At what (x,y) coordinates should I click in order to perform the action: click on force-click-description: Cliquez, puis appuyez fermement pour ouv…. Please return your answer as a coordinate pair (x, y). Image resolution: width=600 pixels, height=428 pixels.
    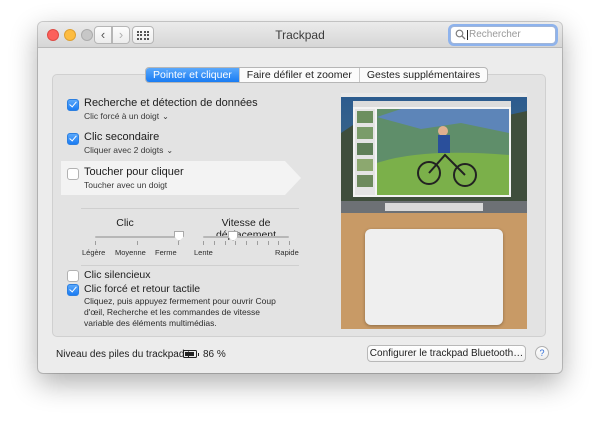
    Looking at the image, I should click on (180, 312).